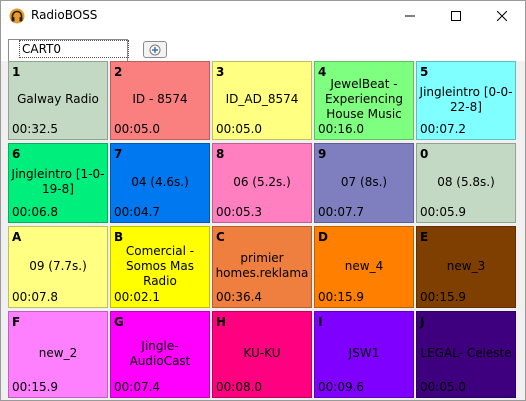  What do you see at coordinates (137, 212) in the screenshot?
I see `cart-button-duration: 00:04.7` at bounding box center [137, 212].